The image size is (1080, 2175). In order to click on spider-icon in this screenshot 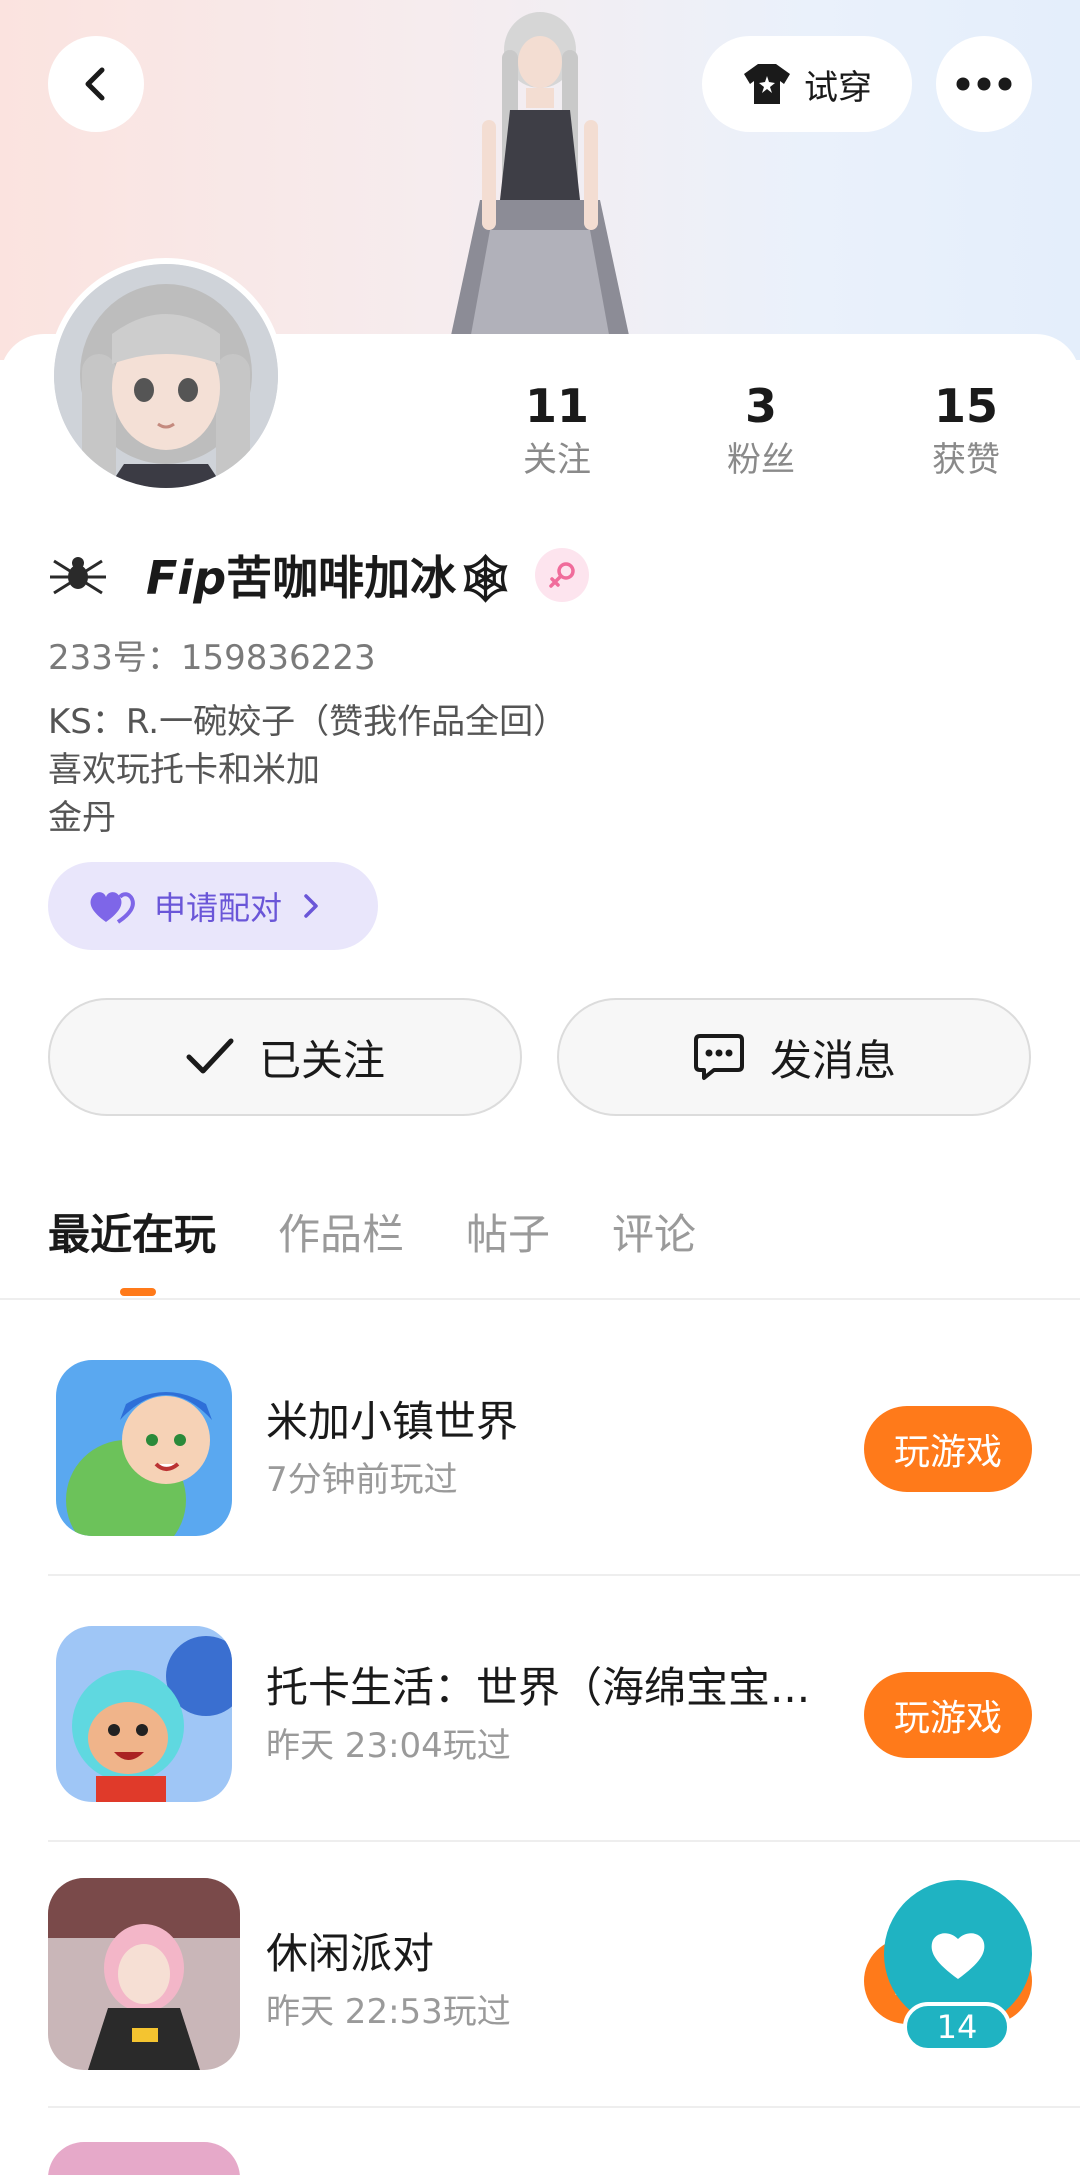, I will do `click(78, 576)`.